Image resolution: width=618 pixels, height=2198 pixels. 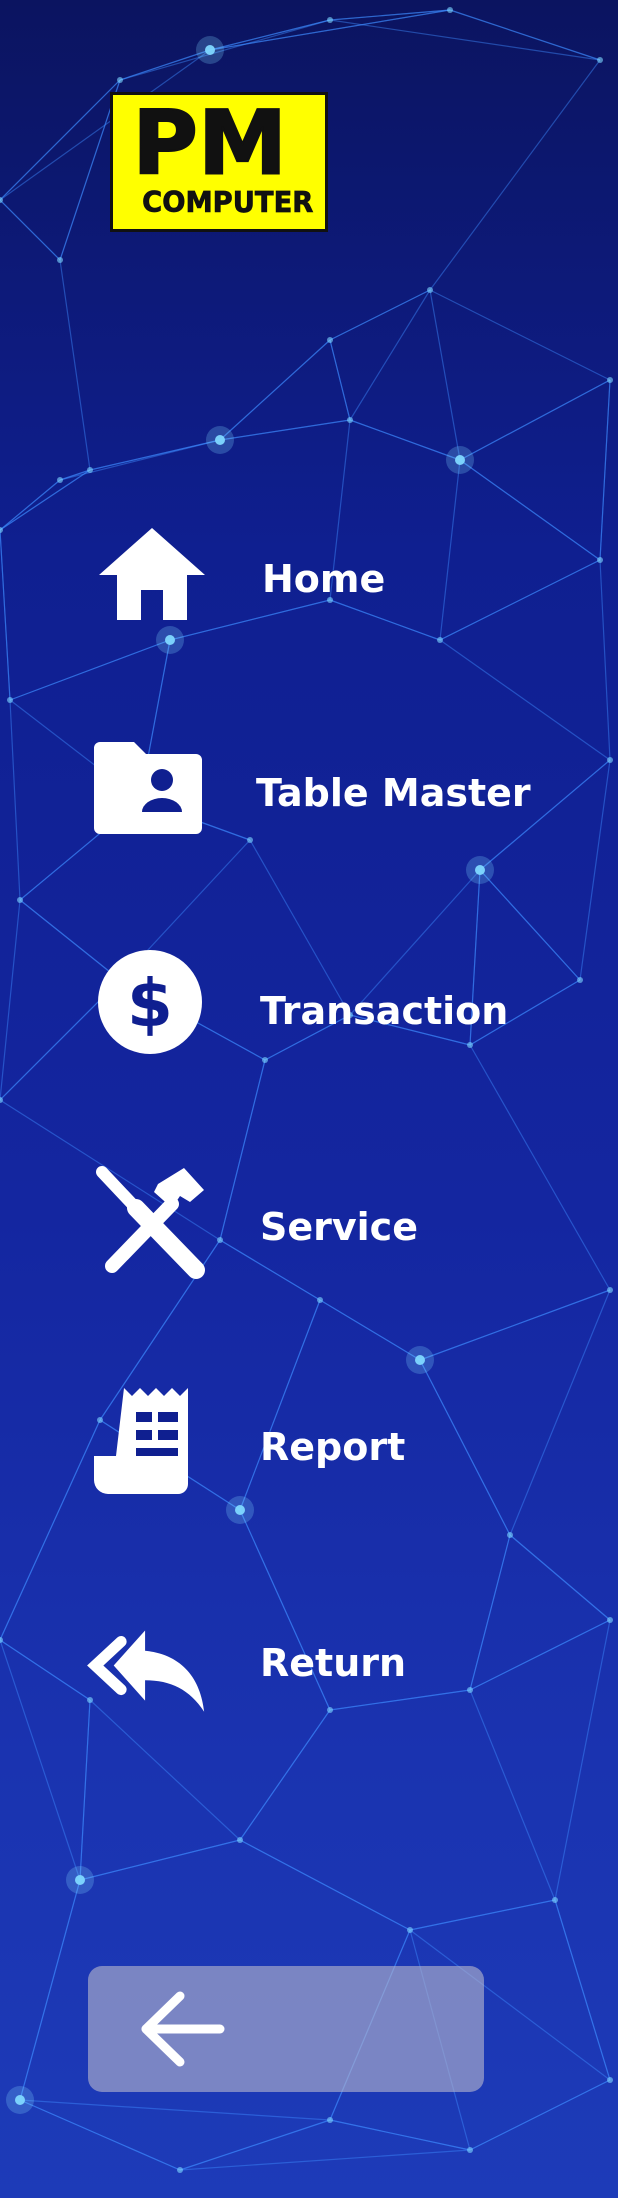 I want to click on menu-item-table-master: Table Master, so click(x=309, y=797).